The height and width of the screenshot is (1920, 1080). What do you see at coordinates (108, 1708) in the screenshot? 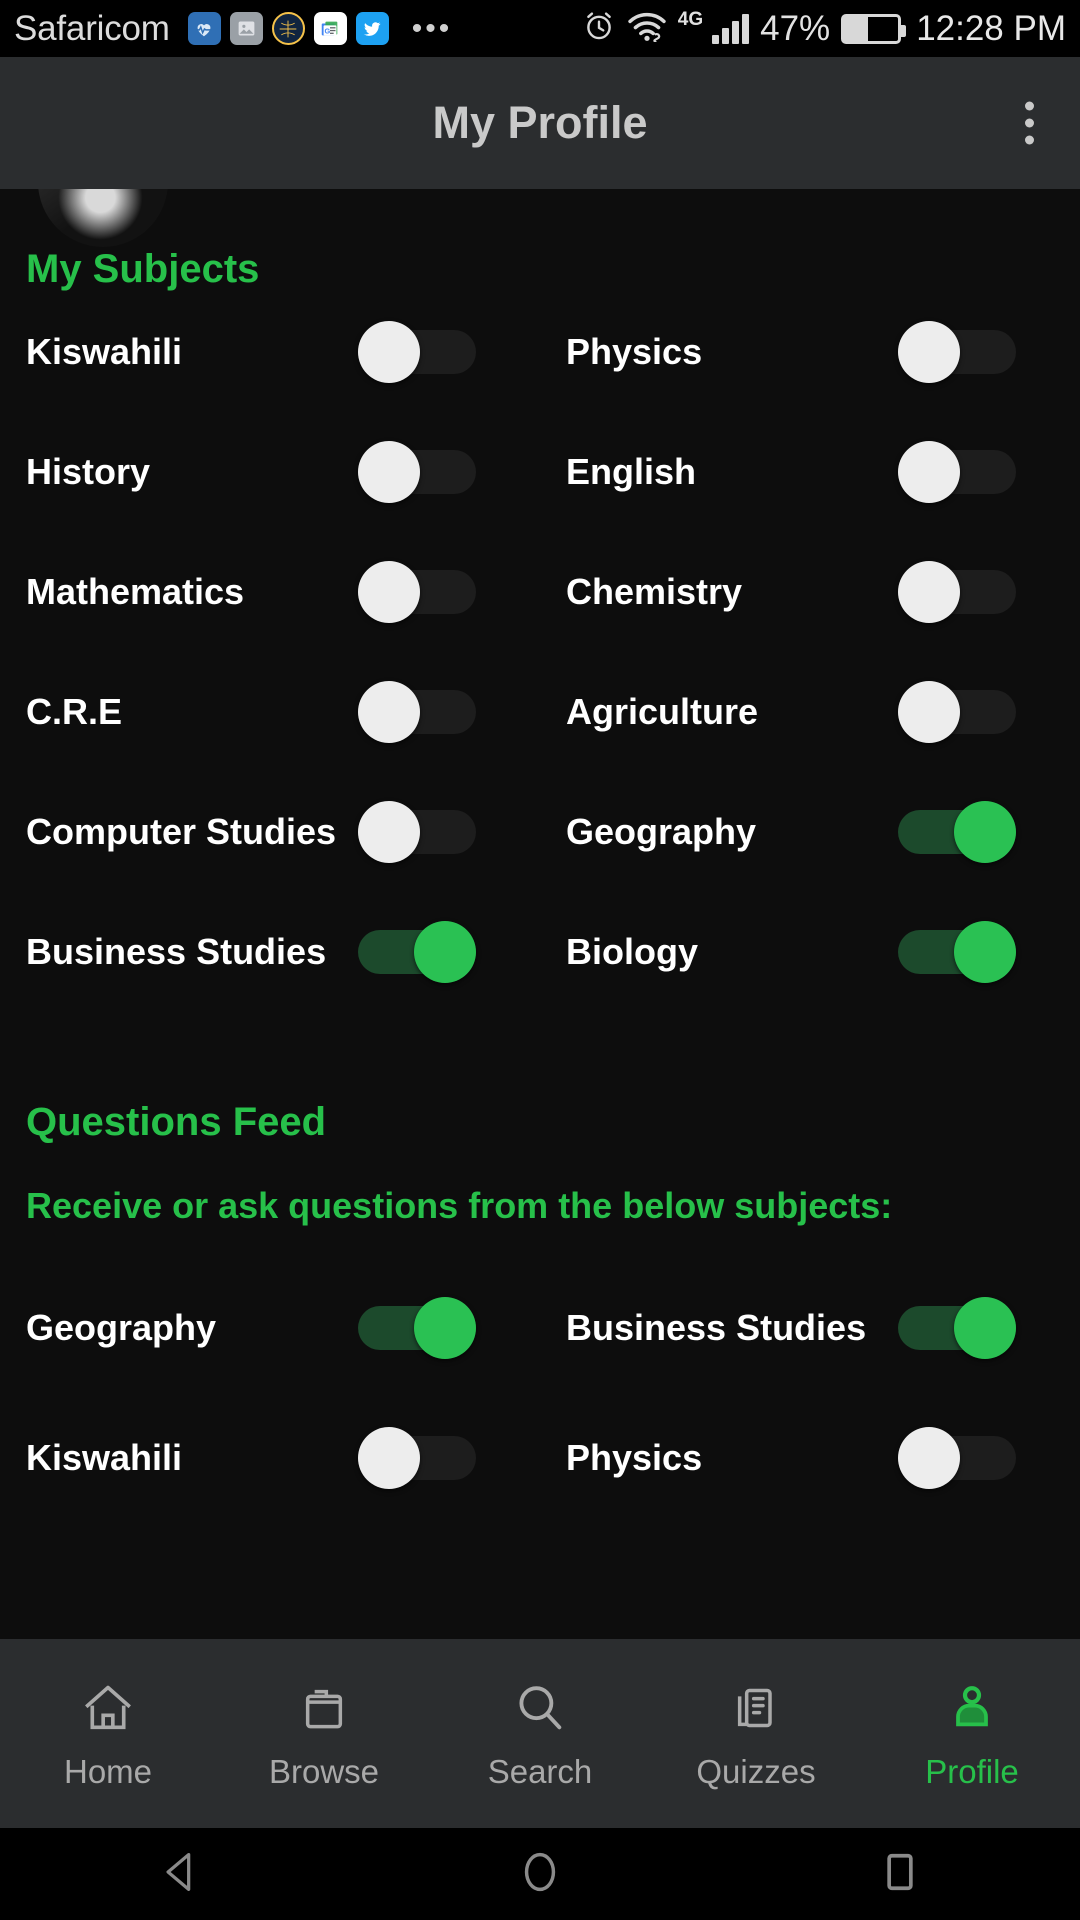
I see `home-icon` at bounding box center [108, 1708].